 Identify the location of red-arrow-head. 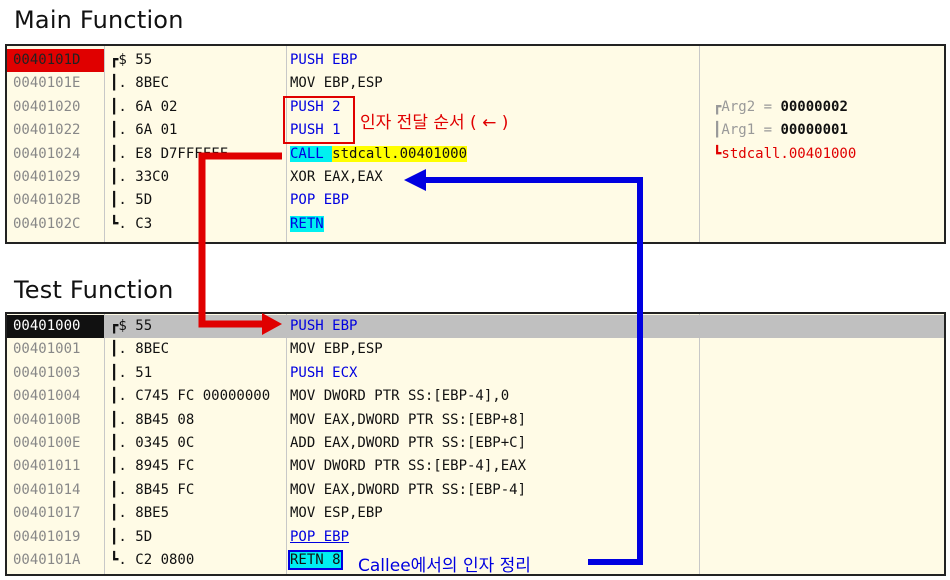
(272, 324).